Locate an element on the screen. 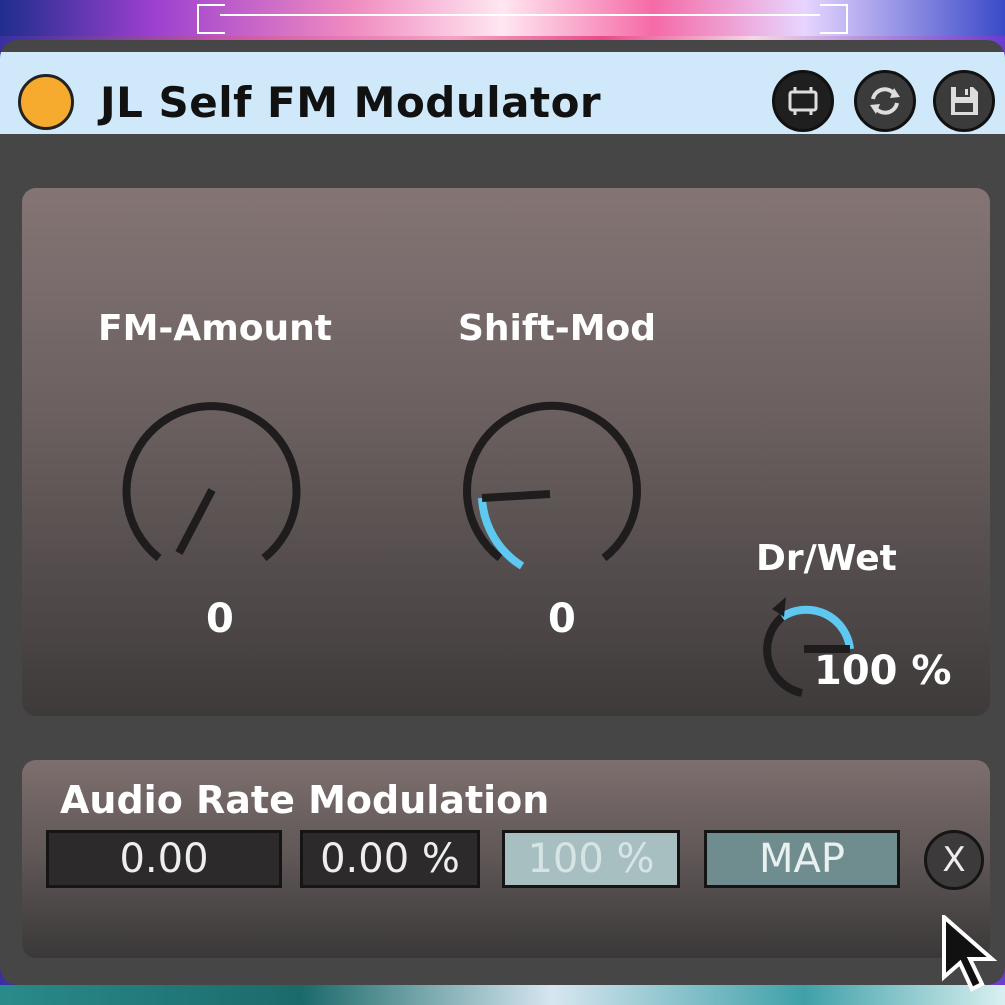 This screenshot has width=1005, height=1005. shift-mod-knob is located at coordinates (562, 493).